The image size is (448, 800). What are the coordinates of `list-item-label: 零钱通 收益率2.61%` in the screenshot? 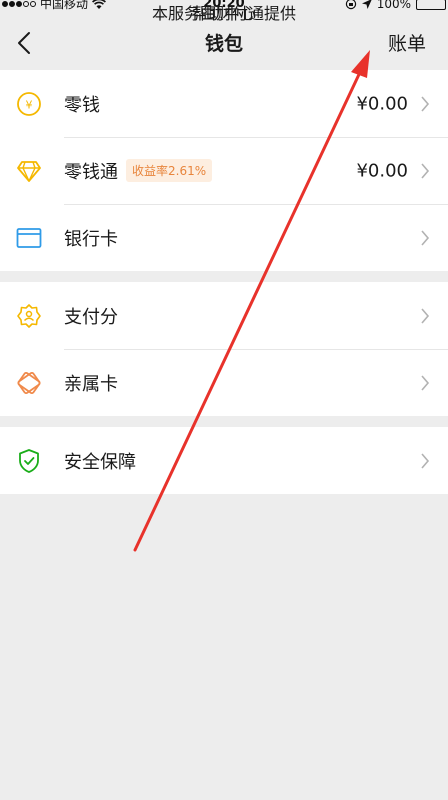 It's located at (138, 171).